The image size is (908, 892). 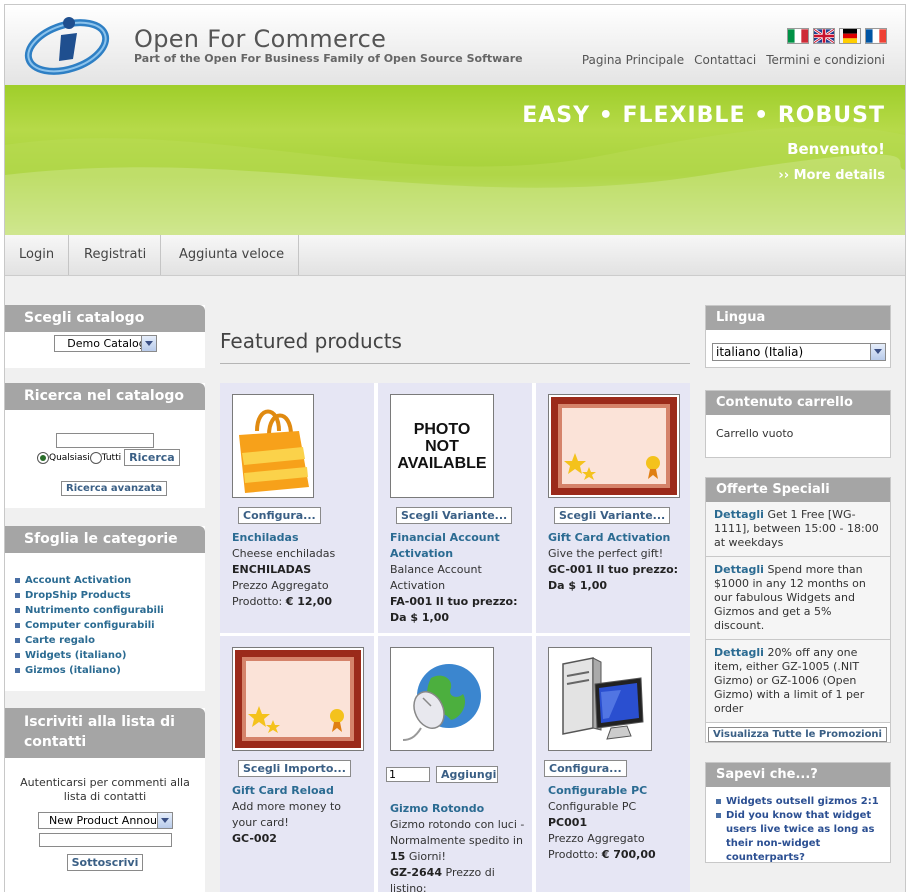 I want to click on shopping-bag-icon, so click(x=274, y=451).